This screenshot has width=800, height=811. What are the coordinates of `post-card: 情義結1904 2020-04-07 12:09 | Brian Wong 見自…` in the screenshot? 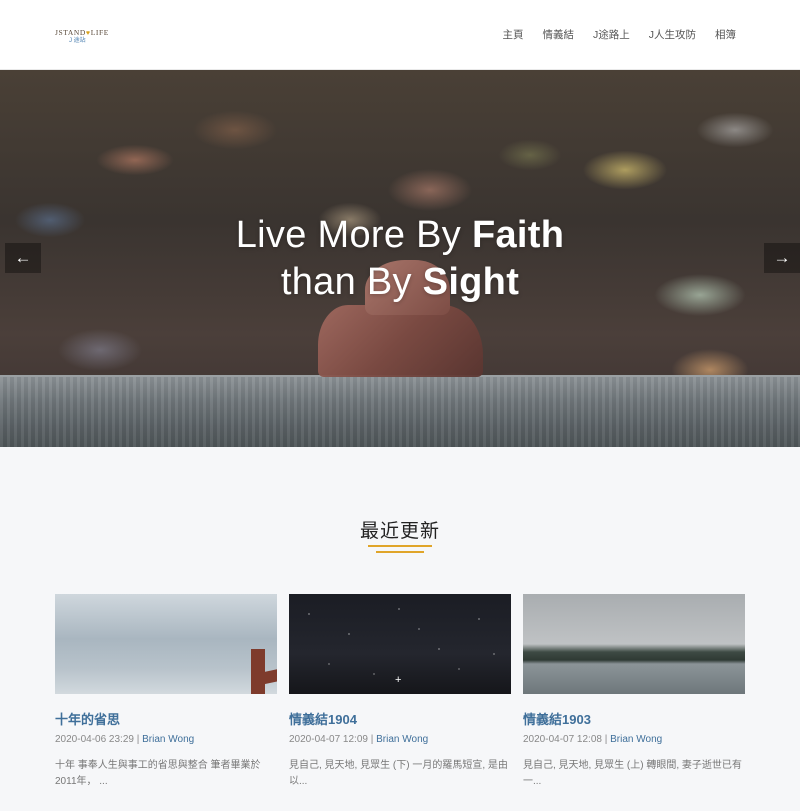 It's located at (400, 692).